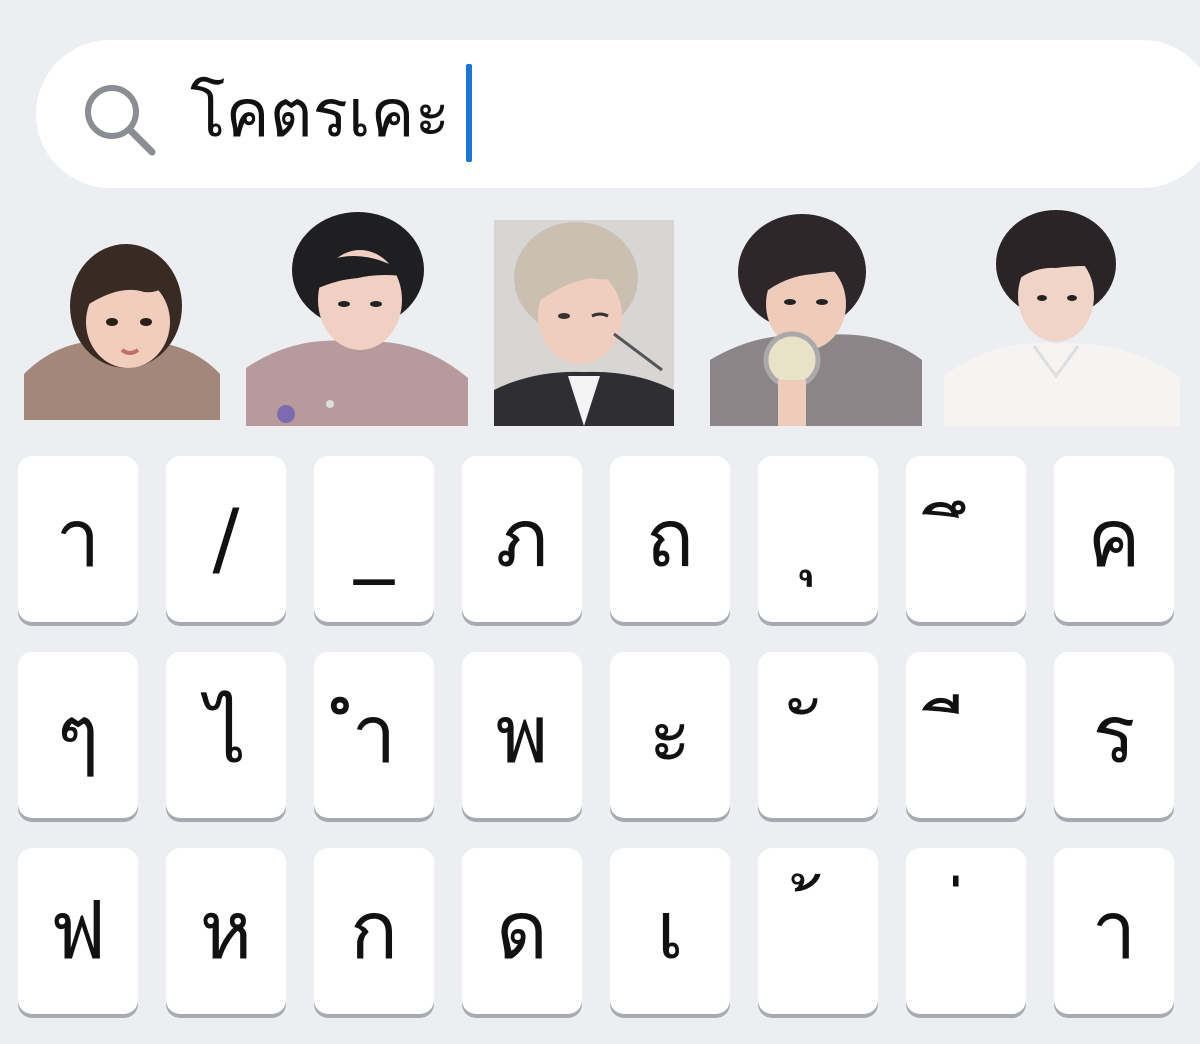 This screenshot has width=1200, height=1044. Describe the element at coordinates (374, 735) in the screenshot. I see `key-r2-3: ำ` at that location.